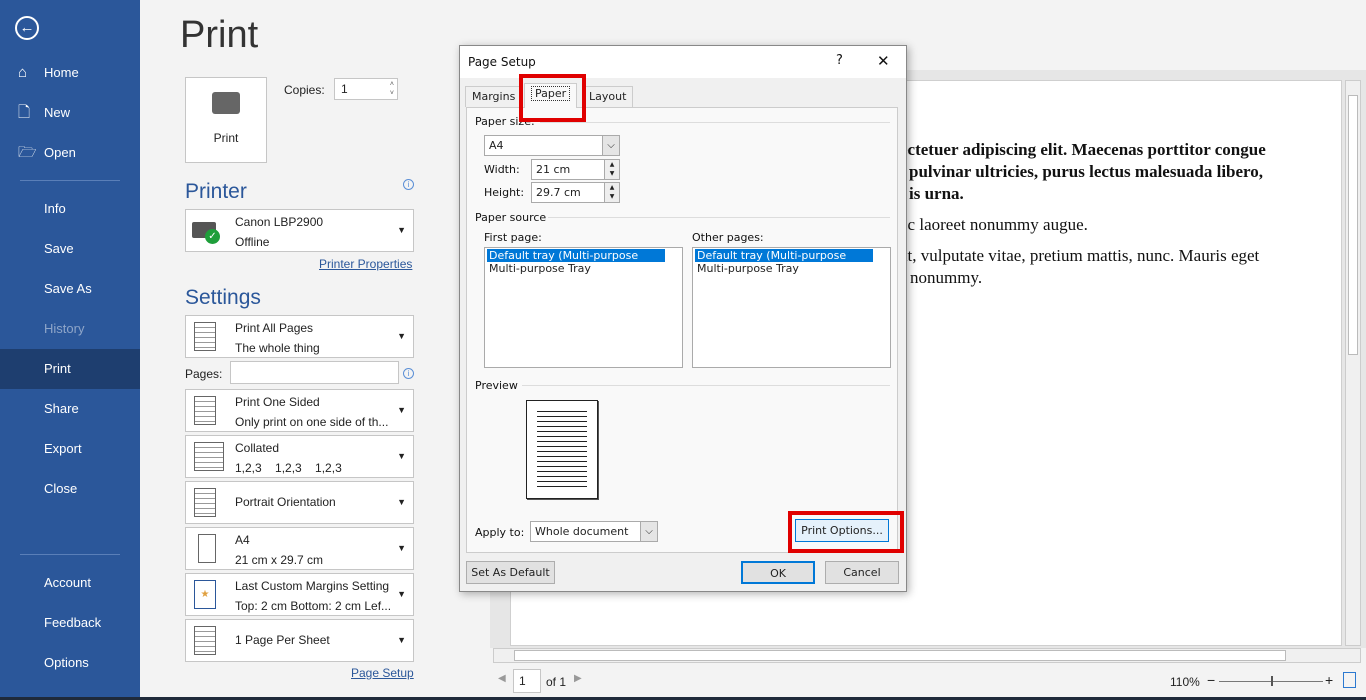 The image size is (1366, 700). What do you see at coordinates (778, 572) in the screenshot?
I see `ok-button: OK` at bounding box center [778, 572].